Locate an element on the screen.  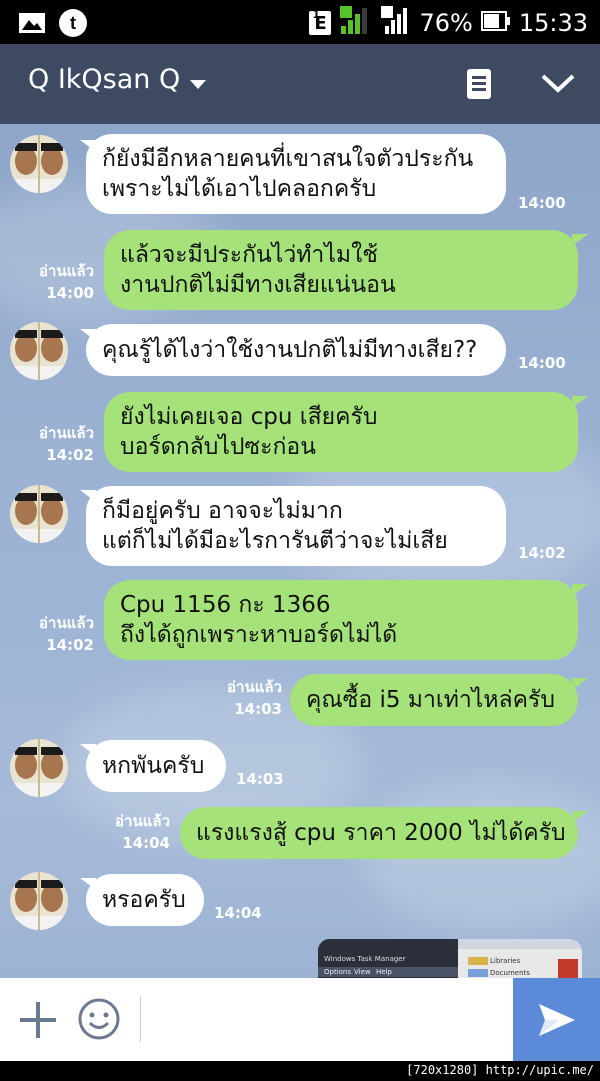
message-text: ก็มีอยู่ครับ อาจจะไม่มาก is located at coordinates (222, 511).